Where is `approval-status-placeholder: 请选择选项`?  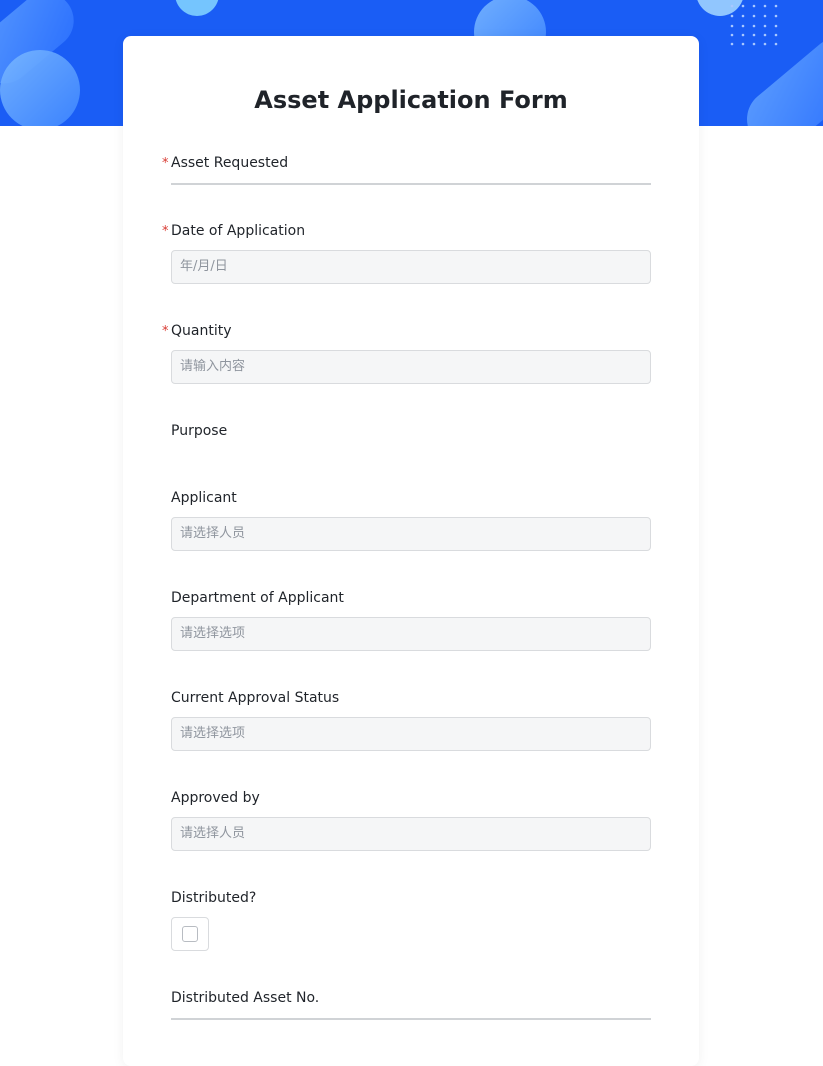
approval-status-placeholder: 请选择选项 is located at coordinates (213, 733).